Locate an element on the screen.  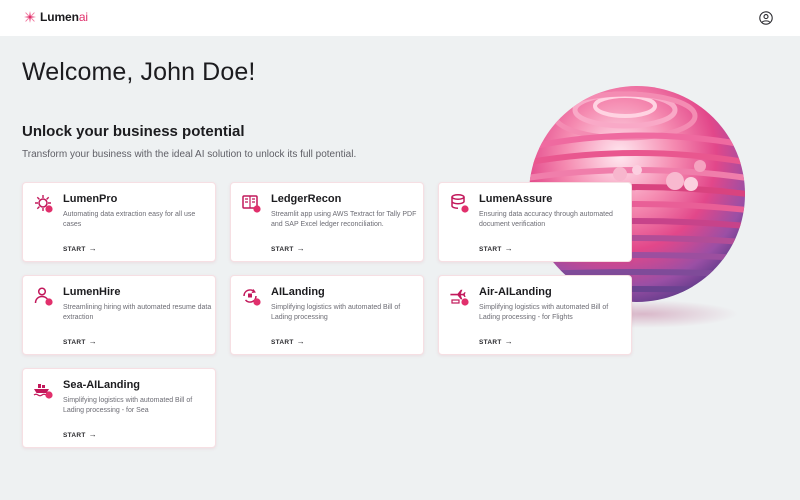
section-heading: Unlock your business potential is located at coordinates (133, 131).